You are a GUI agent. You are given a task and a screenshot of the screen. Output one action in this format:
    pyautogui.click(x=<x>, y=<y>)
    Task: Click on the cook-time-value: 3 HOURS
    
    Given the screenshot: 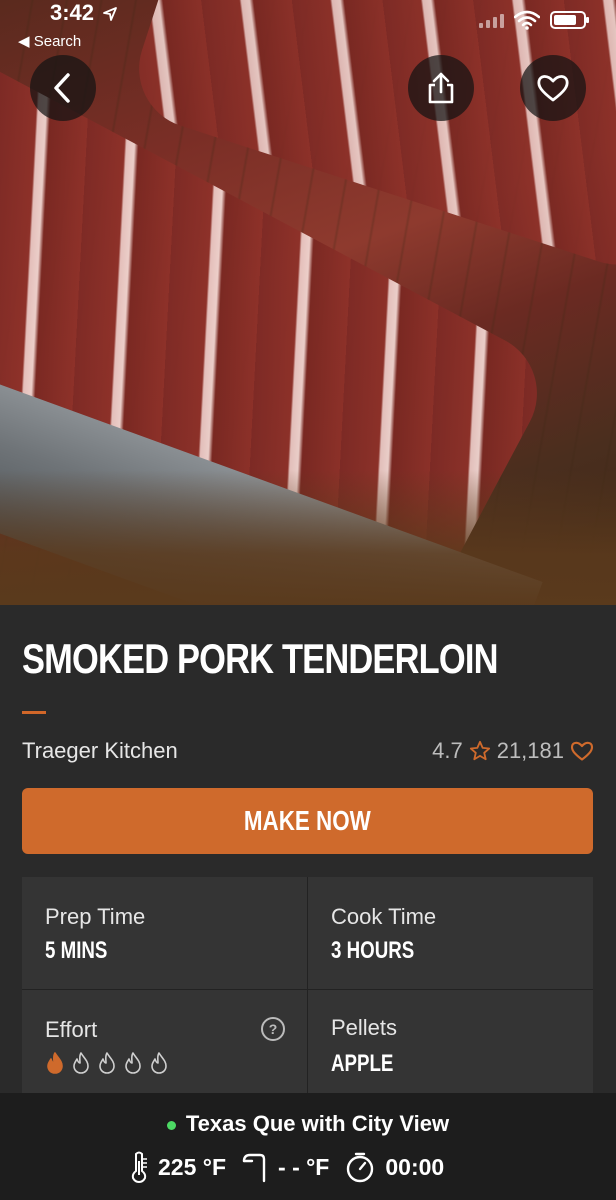 What is the action you would take?
    pyautogui.click(x=373, y=950)
    